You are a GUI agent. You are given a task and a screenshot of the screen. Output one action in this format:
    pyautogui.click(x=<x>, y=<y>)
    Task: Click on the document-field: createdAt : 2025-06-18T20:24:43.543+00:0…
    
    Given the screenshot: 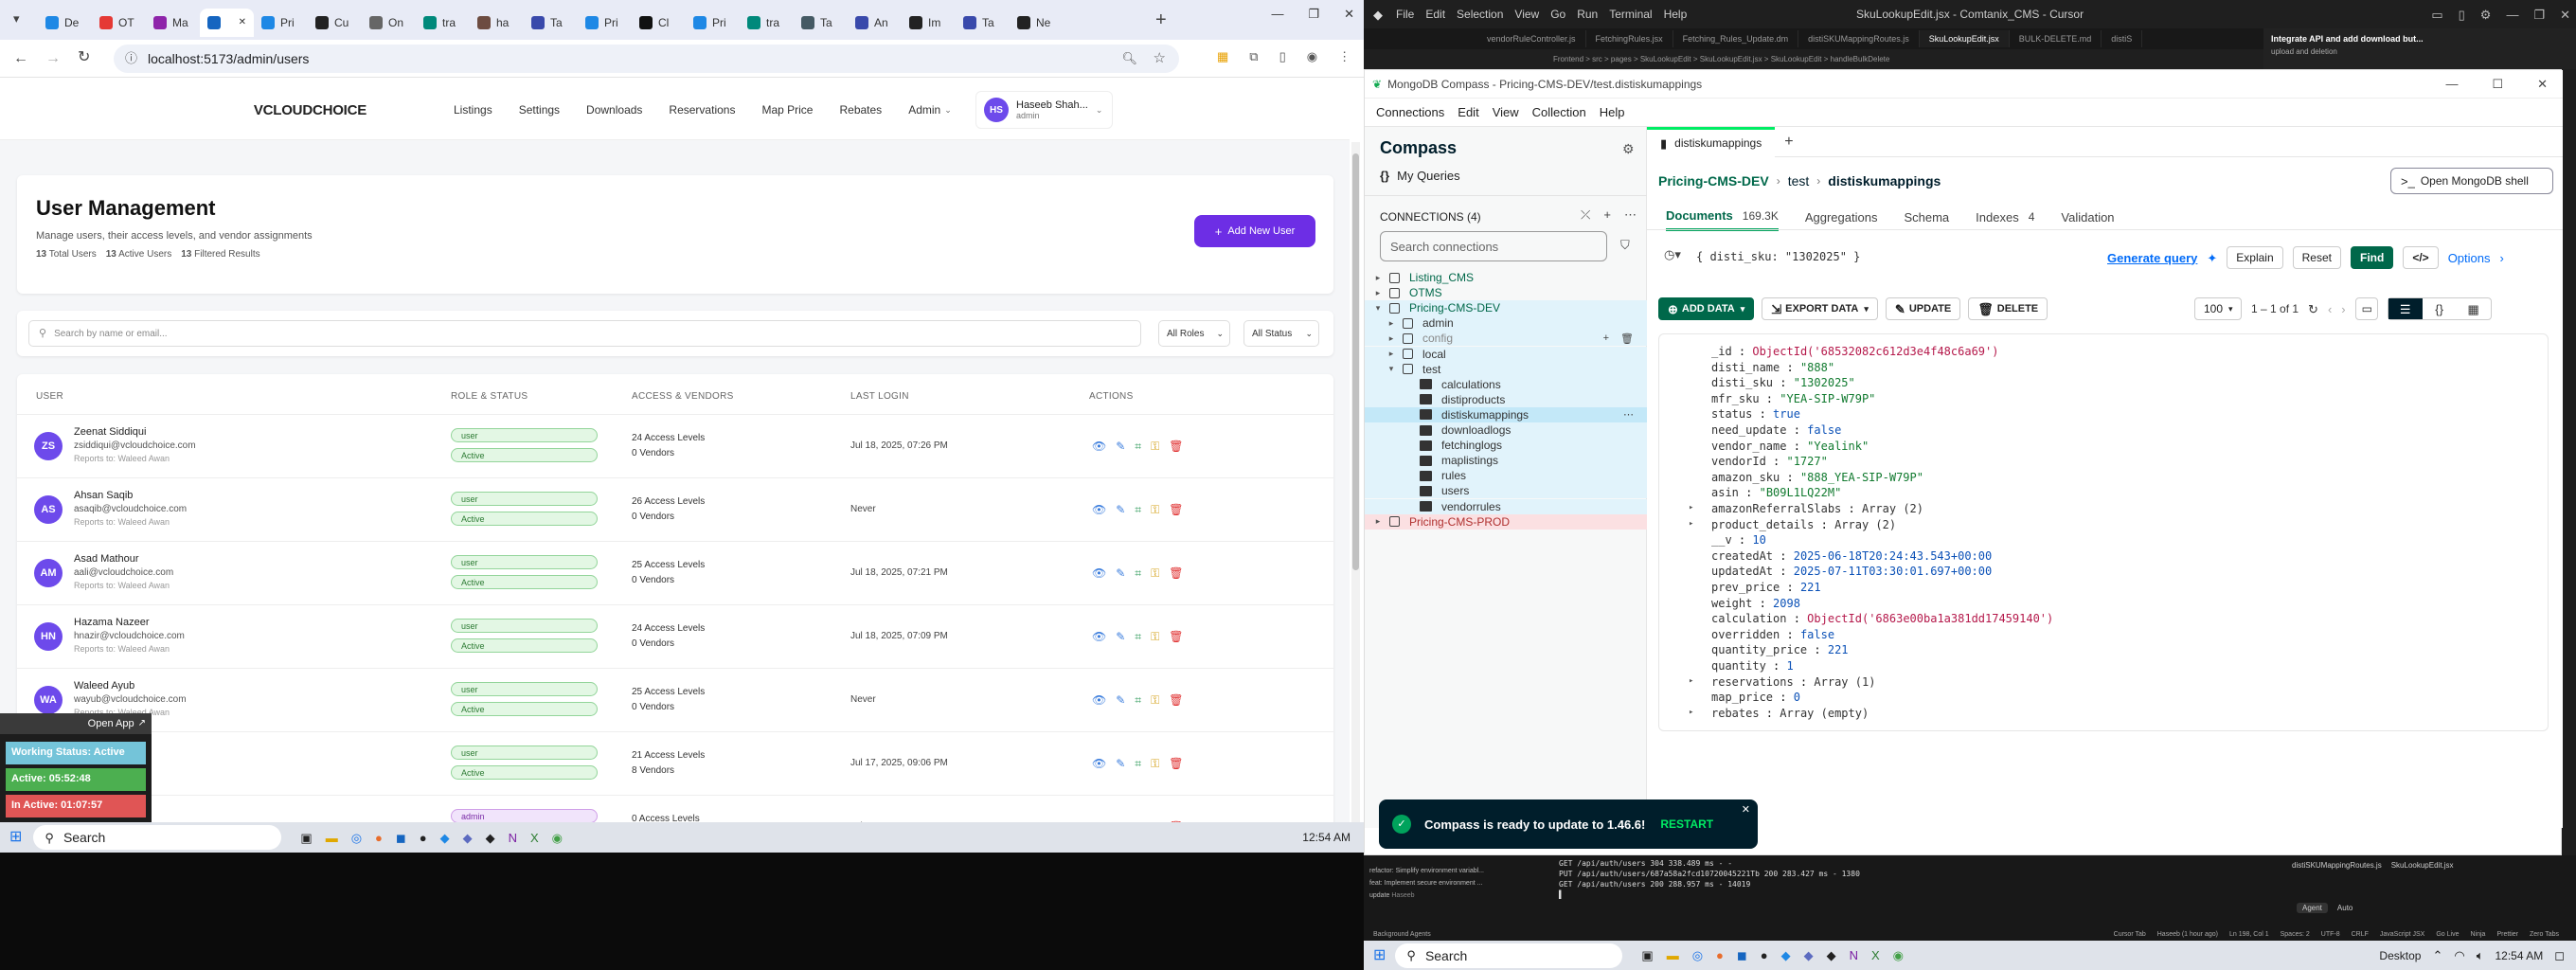 What is the action you would take?
    pyautogui.click(x=1851, y=556)
    